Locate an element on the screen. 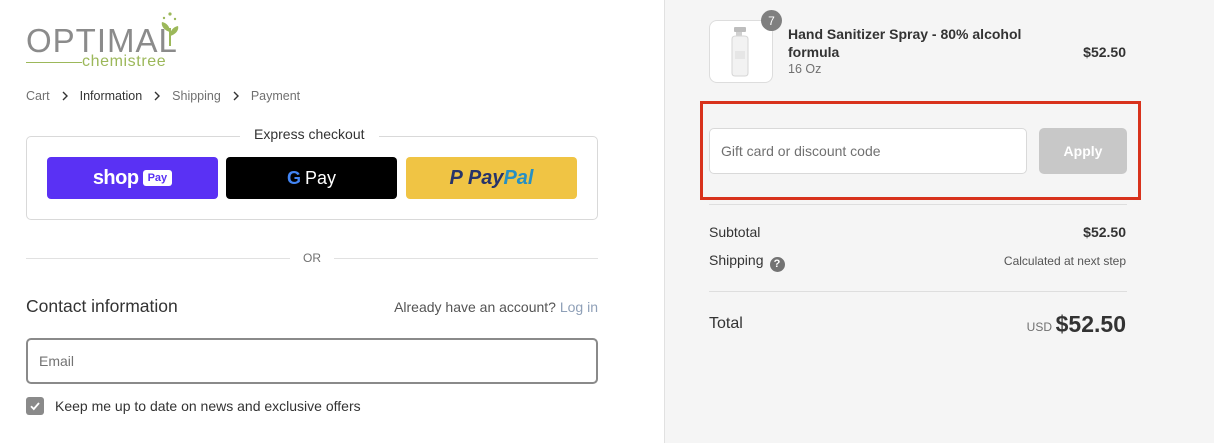  google-g-icon: G is located at coordinates (293, 177).